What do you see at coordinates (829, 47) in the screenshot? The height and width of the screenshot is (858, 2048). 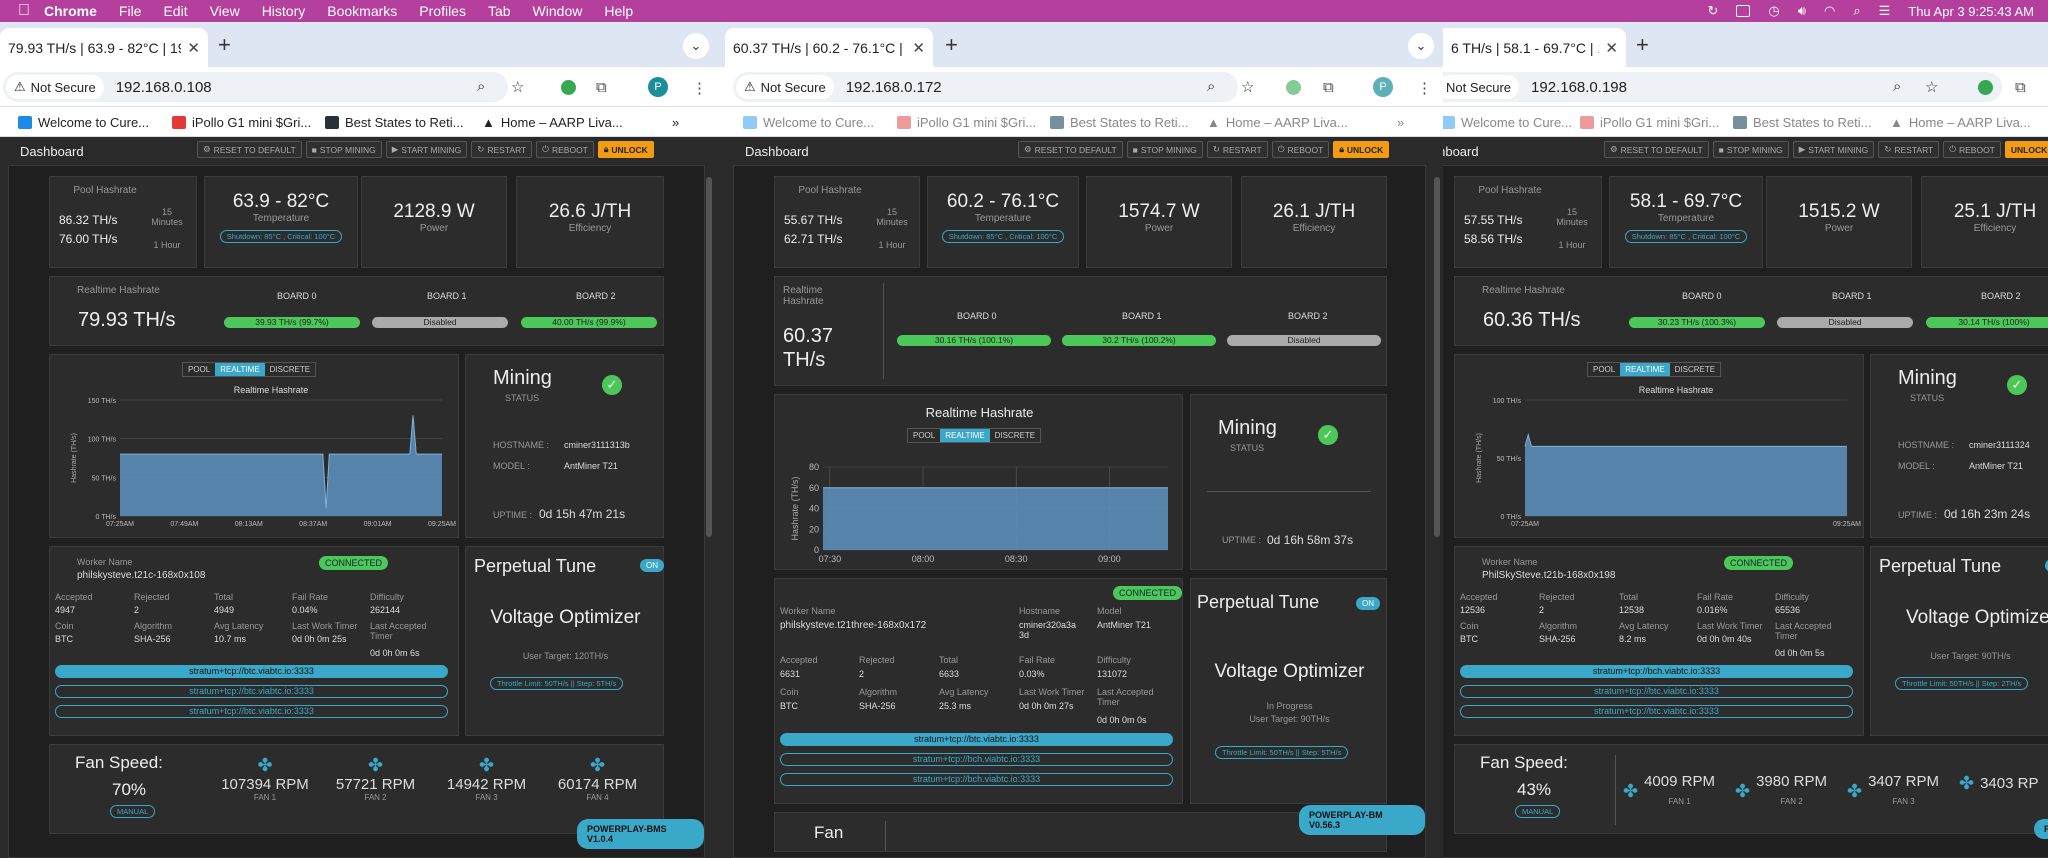 I see `browser-tab: 60.37 TH/s | 60.2 - 76.1°C | 1 ✕` at bounding box center [829, 47].